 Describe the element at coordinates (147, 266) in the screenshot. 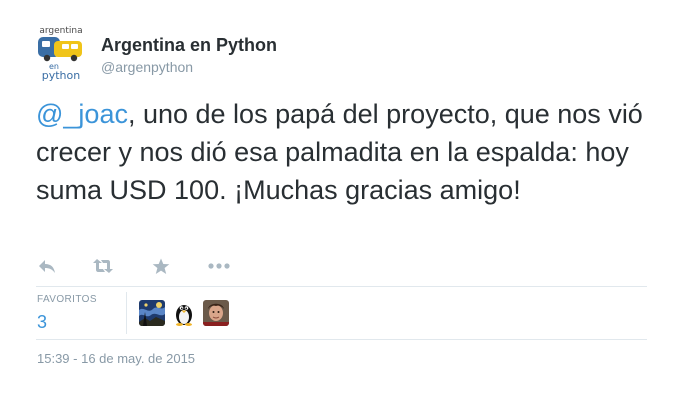

I see `tweet-actions` at that location.